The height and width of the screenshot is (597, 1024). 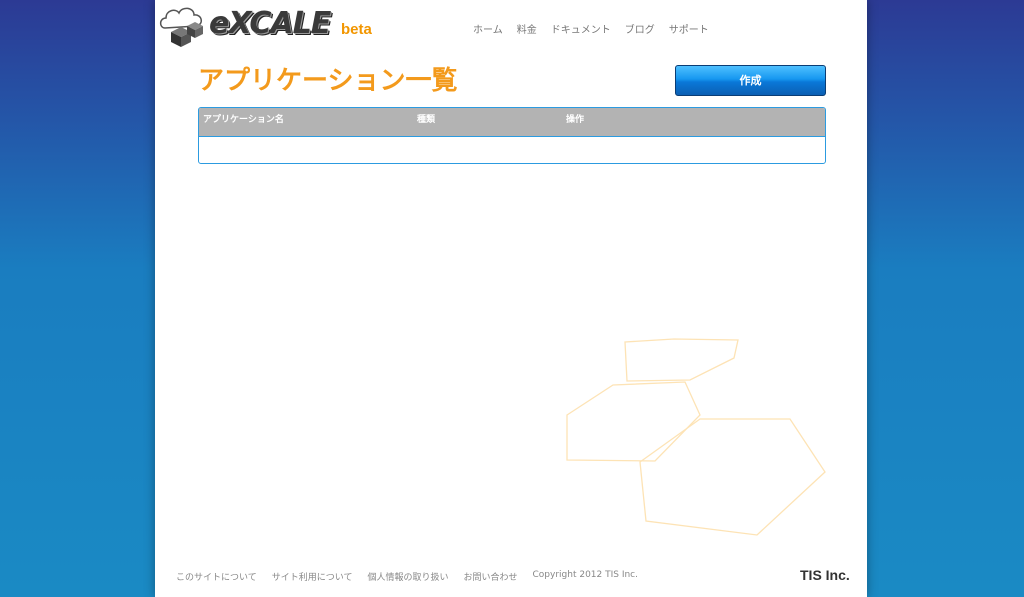 I want to click on footer-privacy-link: 個人情報の取り扱い, so click(x=407, y=576).